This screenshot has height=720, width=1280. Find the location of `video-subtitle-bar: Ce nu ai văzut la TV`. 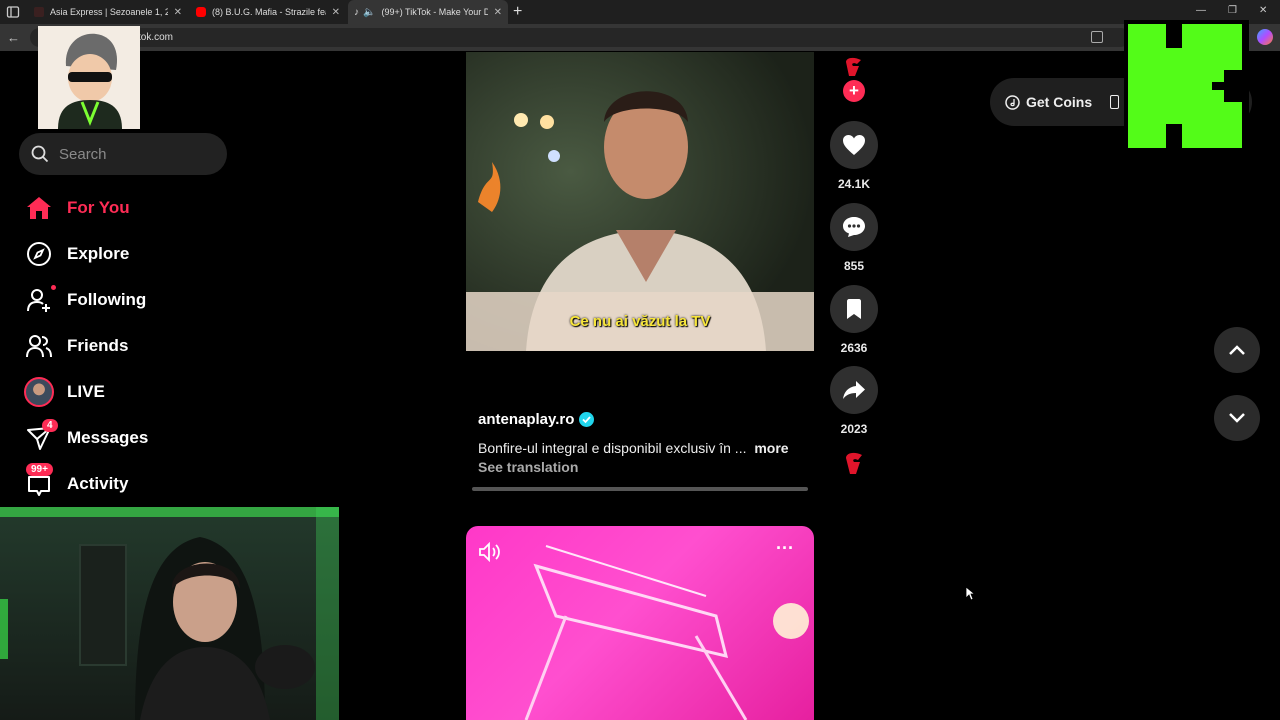

video-subtitle-bar: Ce nu ai văzut la TV is located at coordinates (640, 321).